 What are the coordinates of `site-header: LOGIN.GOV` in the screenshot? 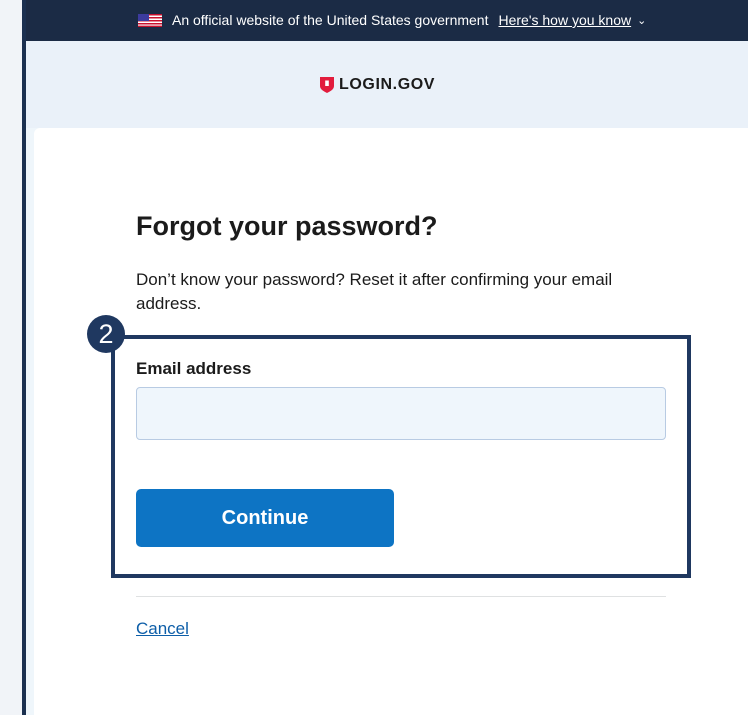 It's located at (387, 84).